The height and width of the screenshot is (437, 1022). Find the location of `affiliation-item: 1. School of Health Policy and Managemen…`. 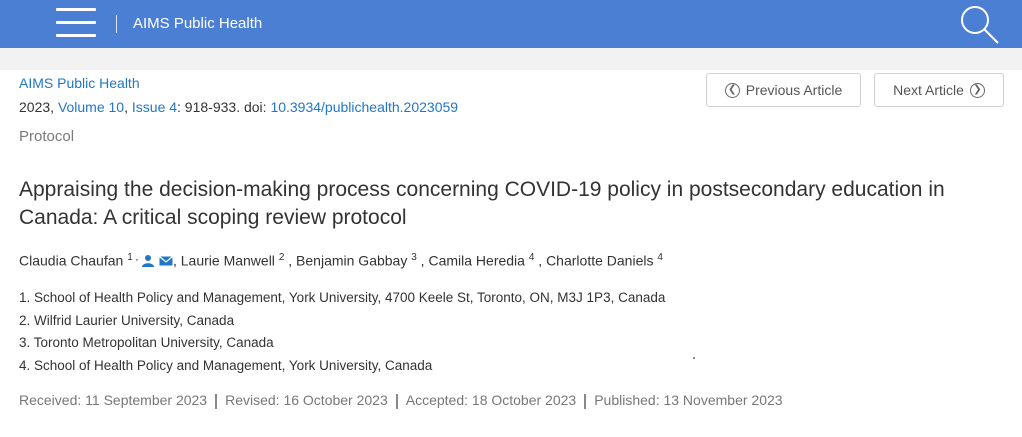

affiliation-item: 1. School of Health Policy and Managemen… is located at coordinates (342, 297).